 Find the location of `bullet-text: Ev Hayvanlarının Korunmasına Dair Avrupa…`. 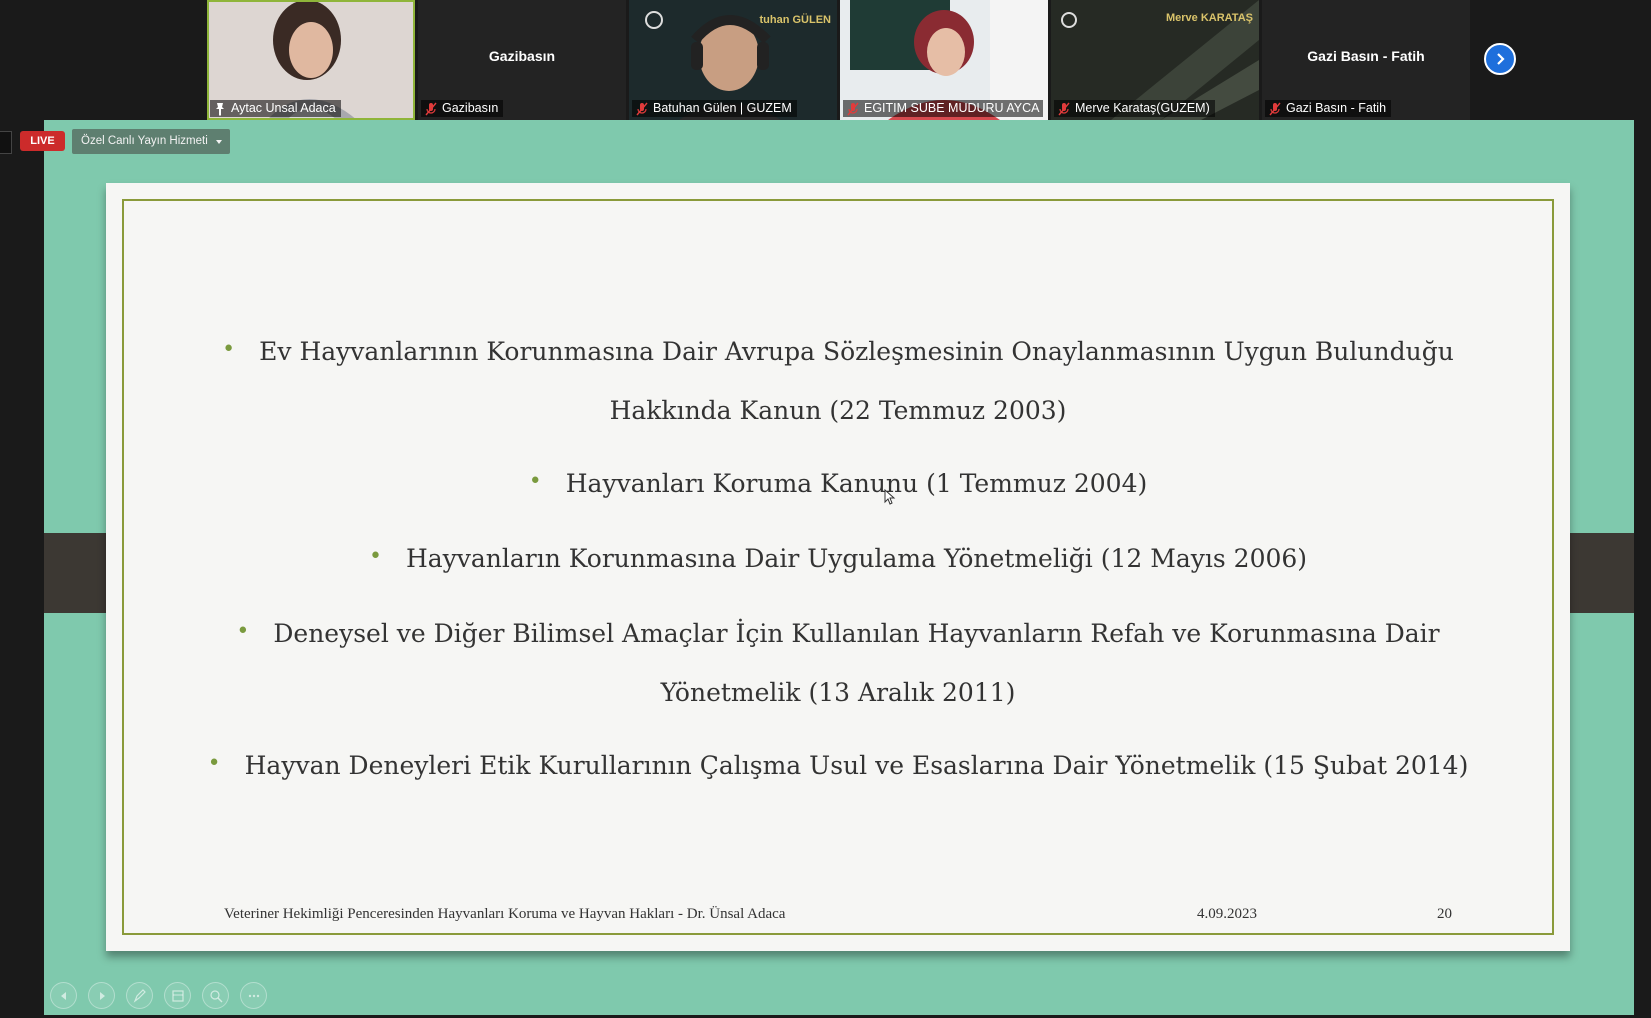

bullet-text: Ev Hayvanlarının Korunmasına Dair Avrupa… is located at coordinates (856, 351).